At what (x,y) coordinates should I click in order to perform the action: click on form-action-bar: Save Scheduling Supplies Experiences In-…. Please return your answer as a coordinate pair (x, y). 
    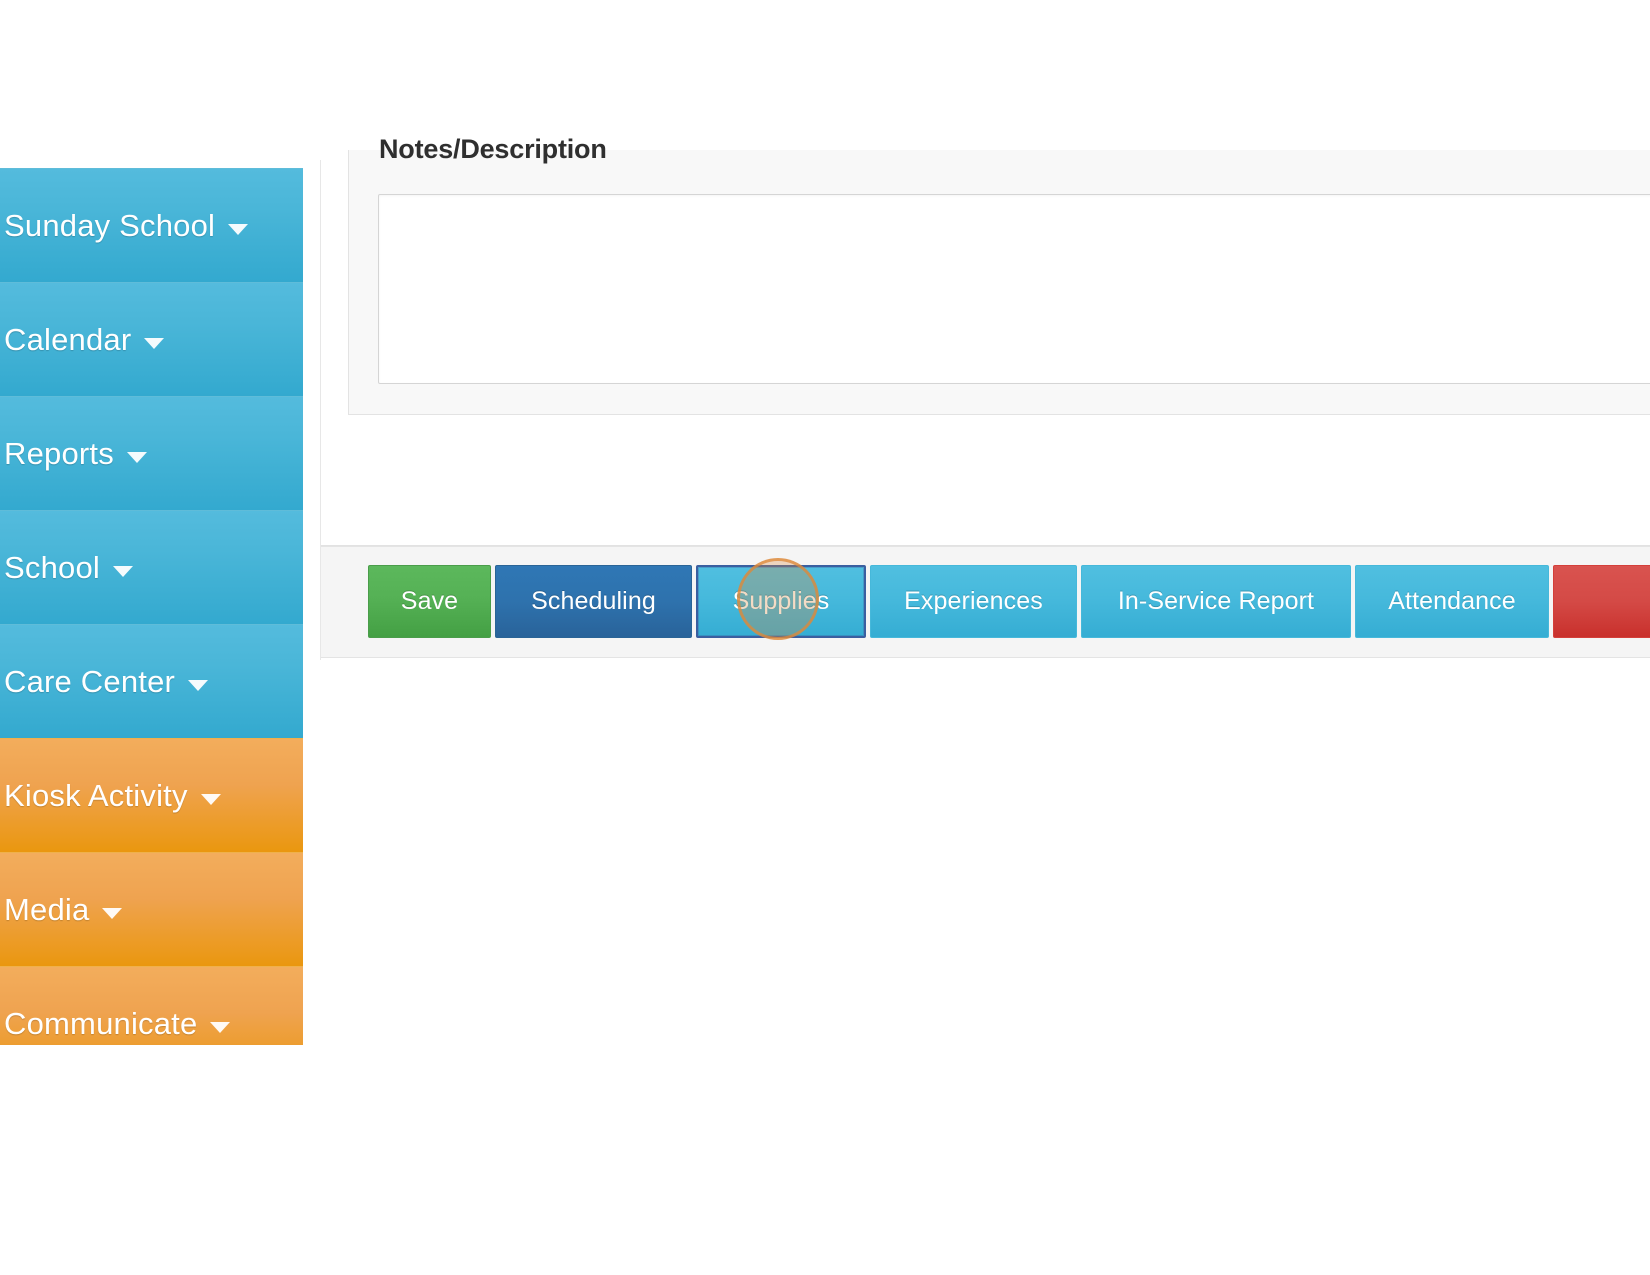
    Looking at the image, I should click on (985, 602).